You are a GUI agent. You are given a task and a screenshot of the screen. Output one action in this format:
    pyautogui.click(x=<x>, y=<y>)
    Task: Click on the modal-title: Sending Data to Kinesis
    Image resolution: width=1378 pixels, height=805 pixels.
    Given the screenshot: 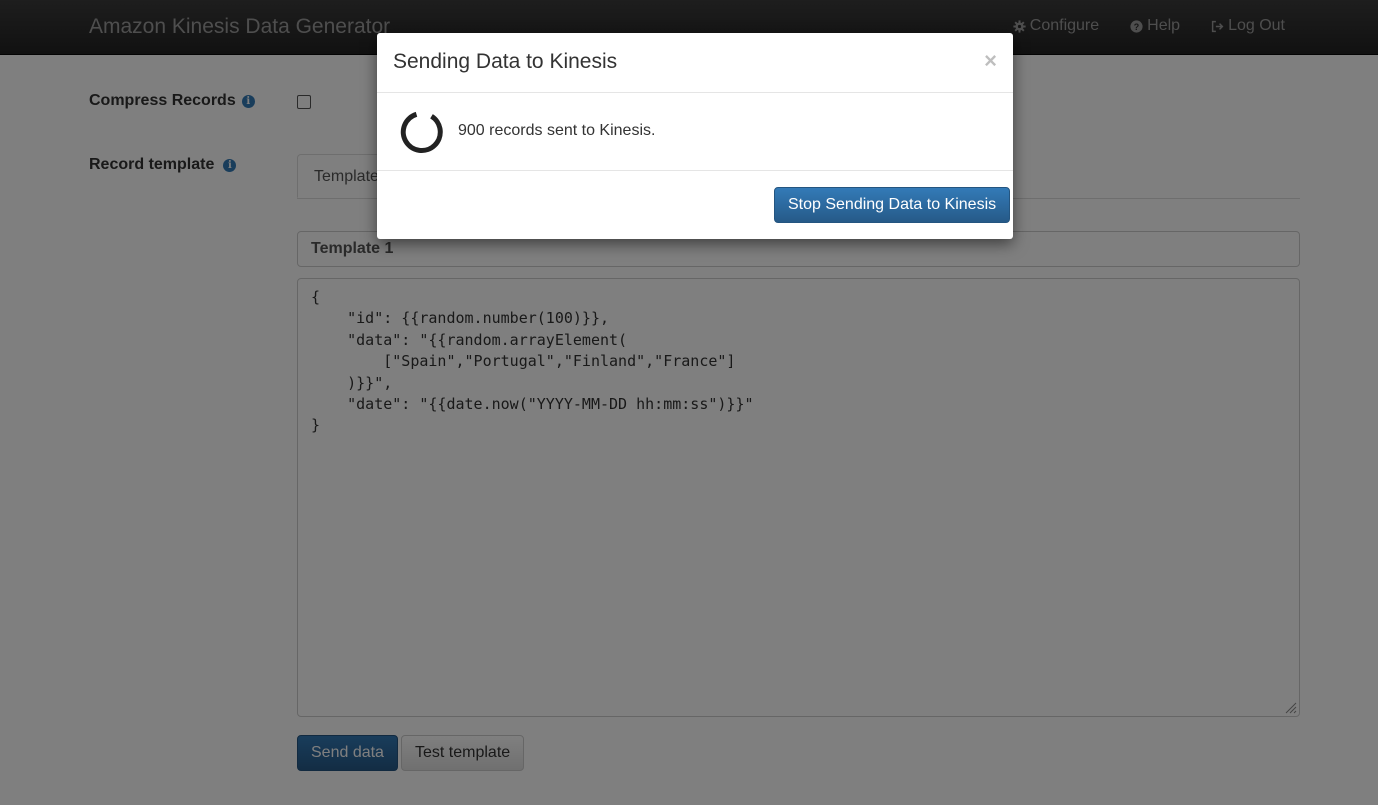 What is the action you would take?
    pyautogui.click(x=505, y=61)
    